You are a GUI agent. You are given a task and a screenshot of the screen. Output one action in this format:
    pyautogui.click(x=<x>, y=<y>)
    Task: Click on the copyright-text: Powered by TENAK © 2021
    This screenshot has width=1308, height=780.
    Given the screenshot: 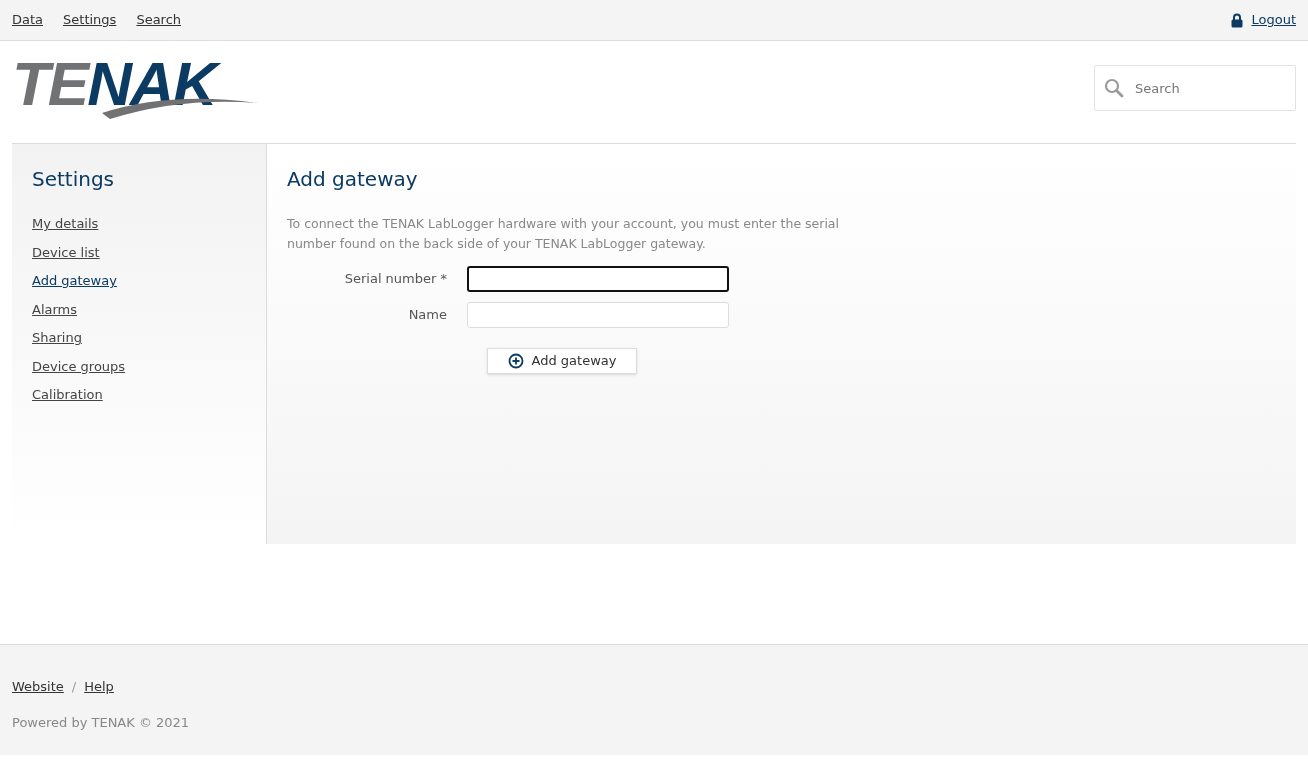 What is the action you would take?
    pyautogui.click(x=101, y=722)
    